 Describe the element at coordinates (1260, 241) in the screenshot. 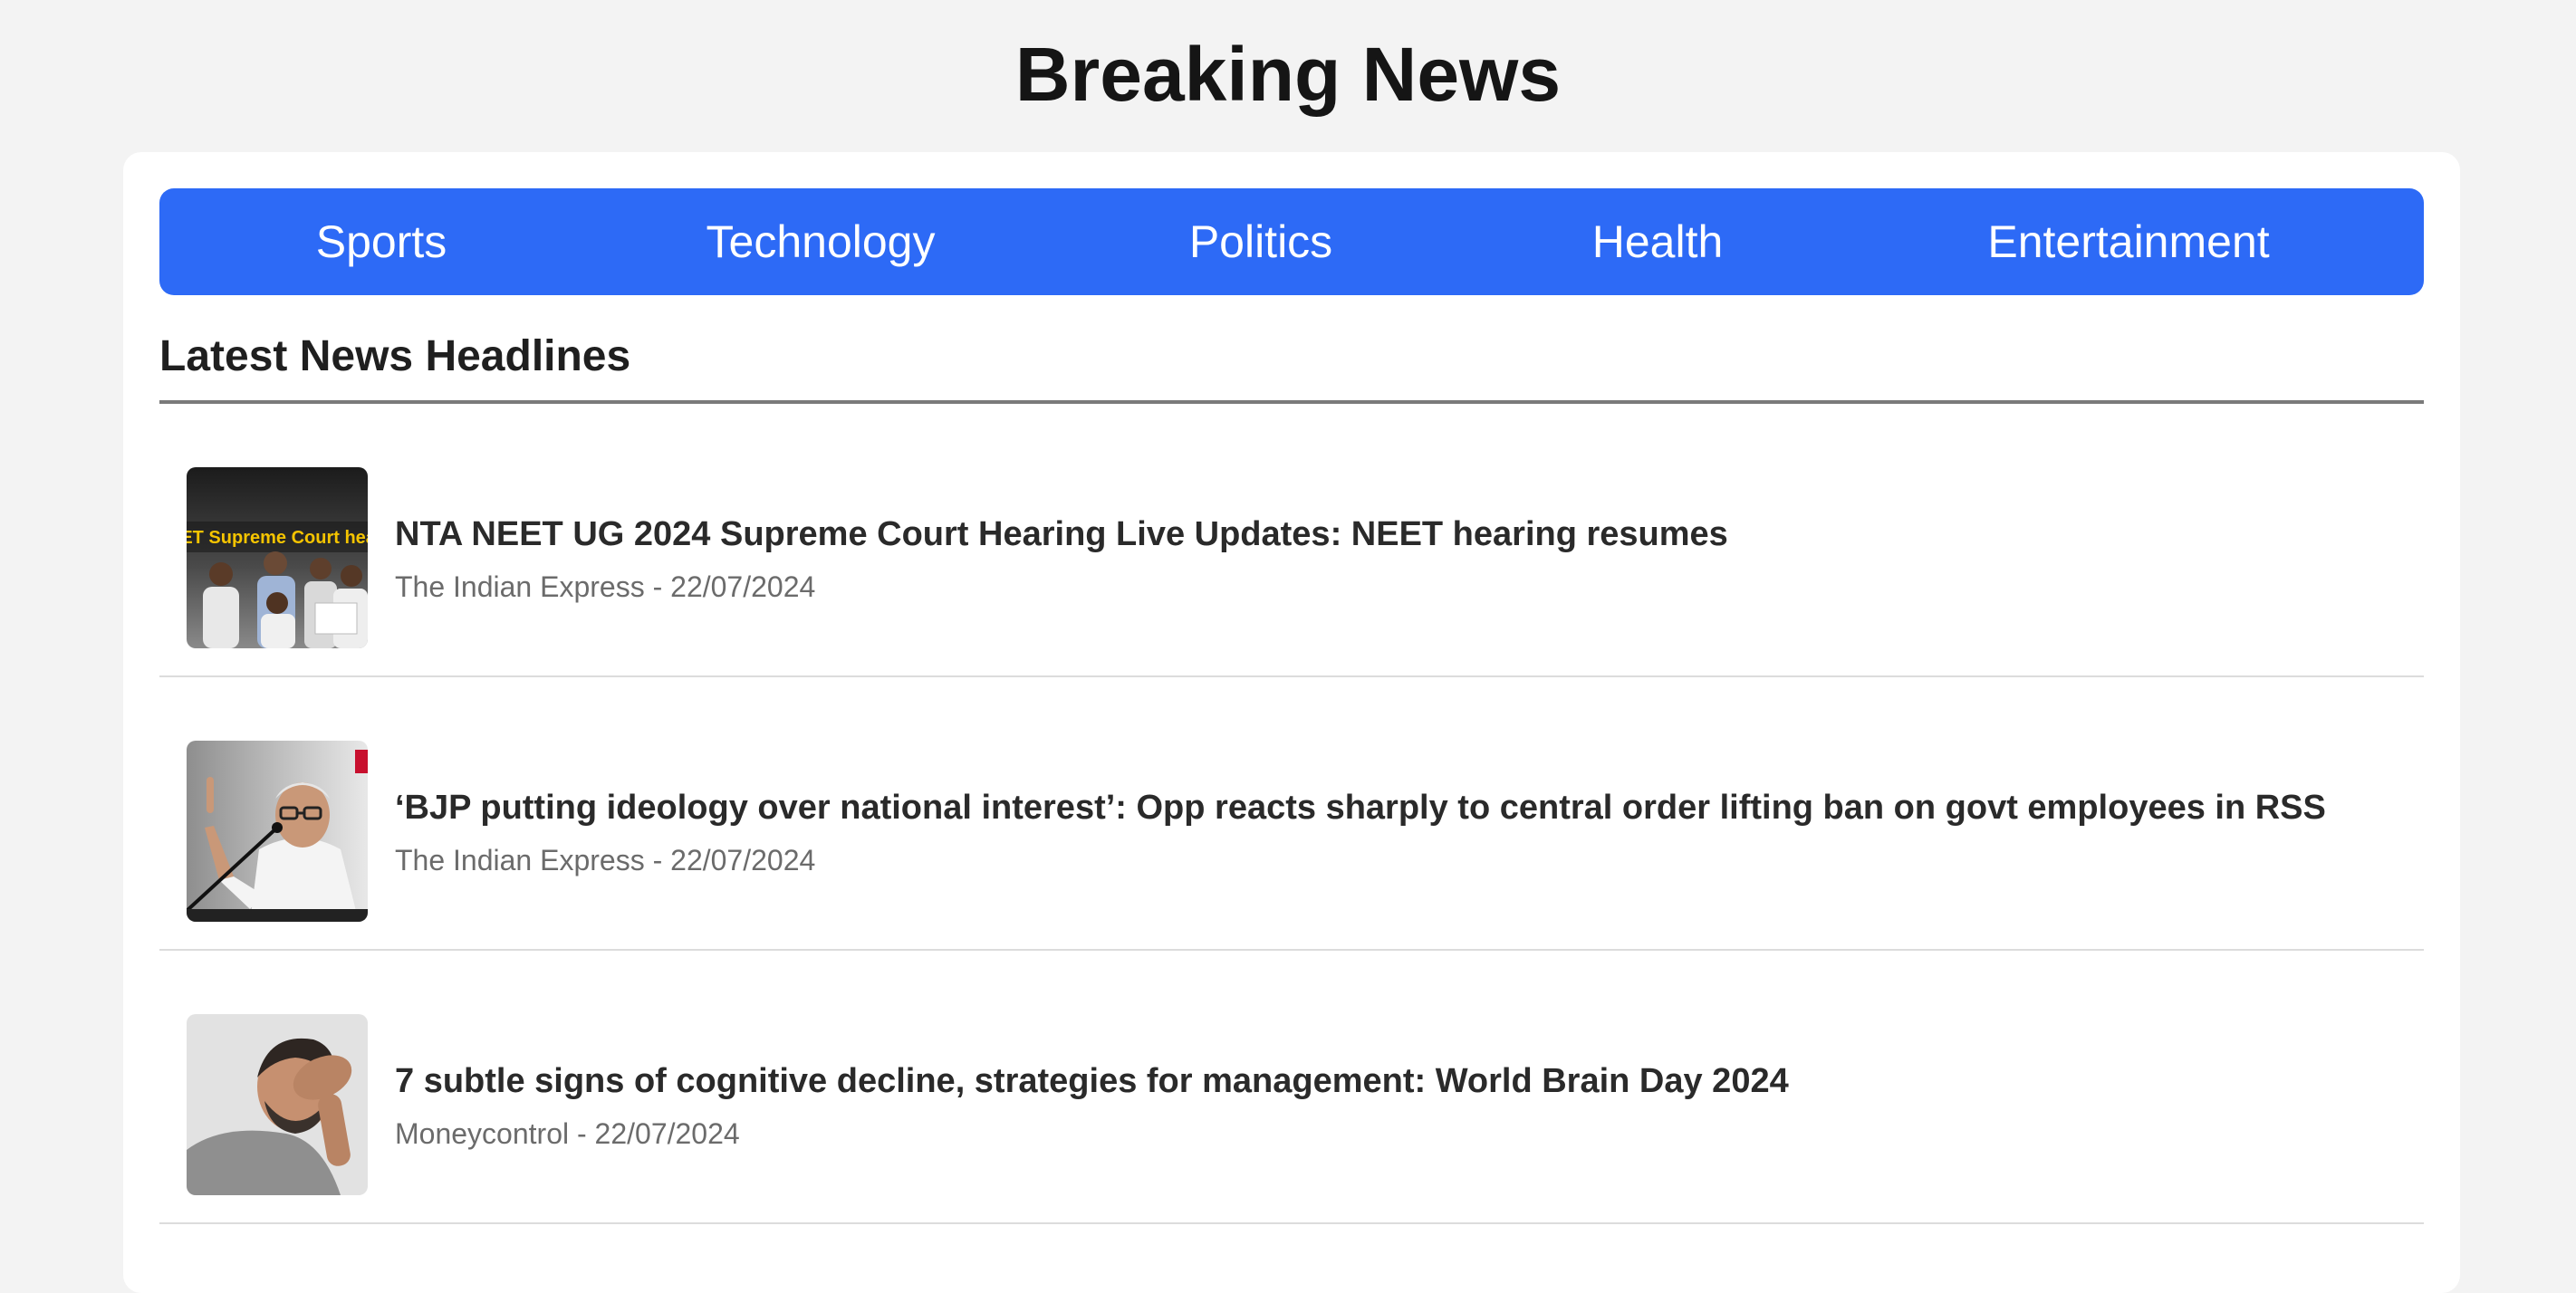

I see `nav-item-politics: Politics` at that location.